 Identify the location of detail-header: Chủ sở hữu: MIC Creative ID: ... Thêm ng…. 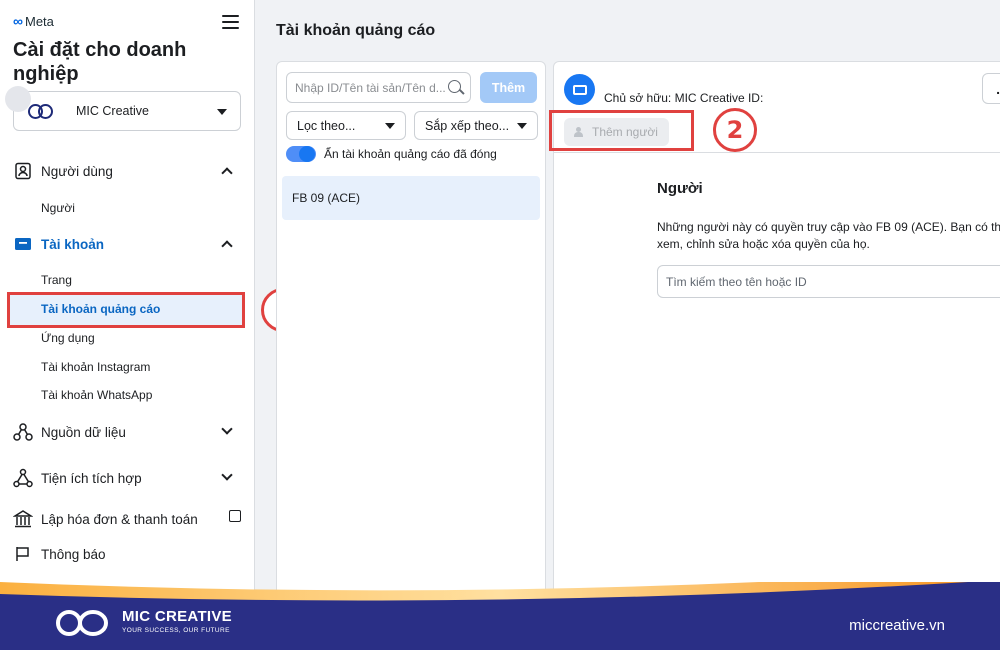
(774, 107).